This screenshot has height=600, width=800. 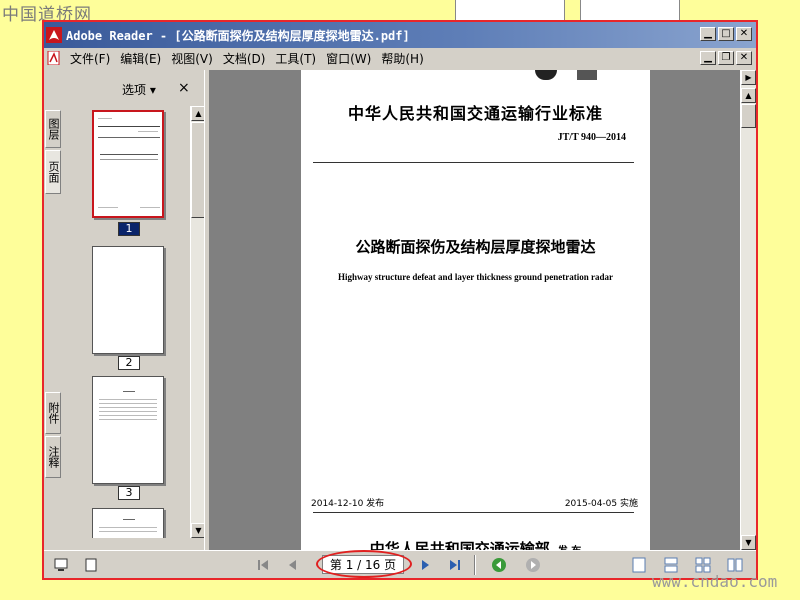 What do you see at coordinates (348, 504) in the screenshot?
I see `issue-date: 2014-12-10 发布` at bounding box center [348, 504].